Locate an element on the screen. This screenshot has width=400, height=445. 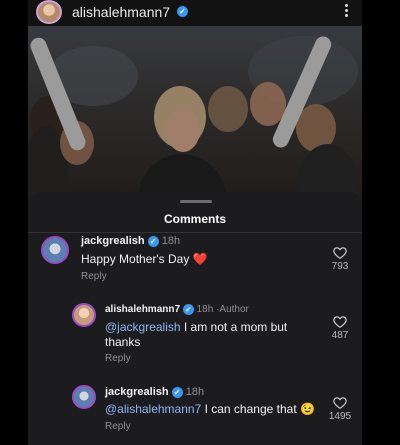
like-count: 1495 is located at coordinates (340, 416).